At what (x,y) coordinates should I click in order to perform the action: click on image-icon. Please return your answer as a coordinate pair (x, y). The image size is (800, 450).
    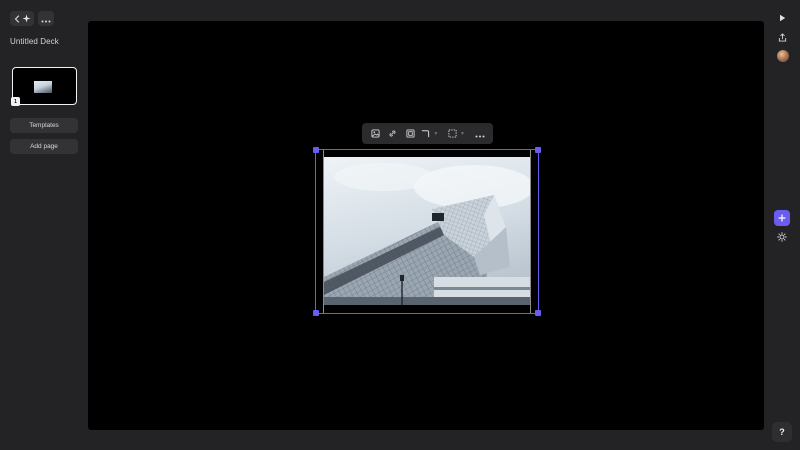
    Looking at the image, I should click on (375, 134).